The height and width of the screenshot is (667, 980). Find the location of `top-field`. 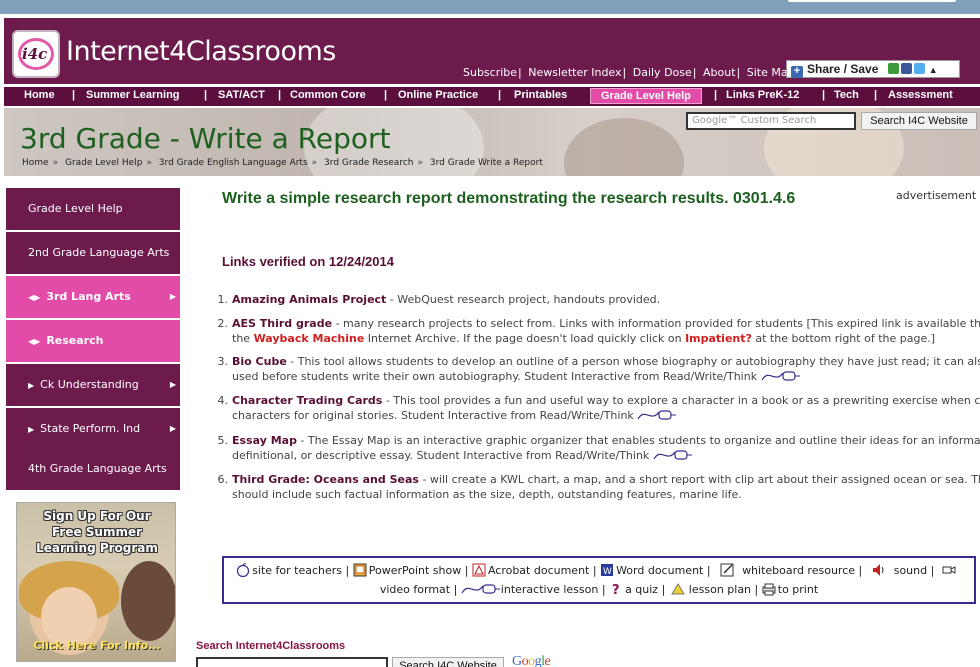

top-field is located at coordinates (872, 1).